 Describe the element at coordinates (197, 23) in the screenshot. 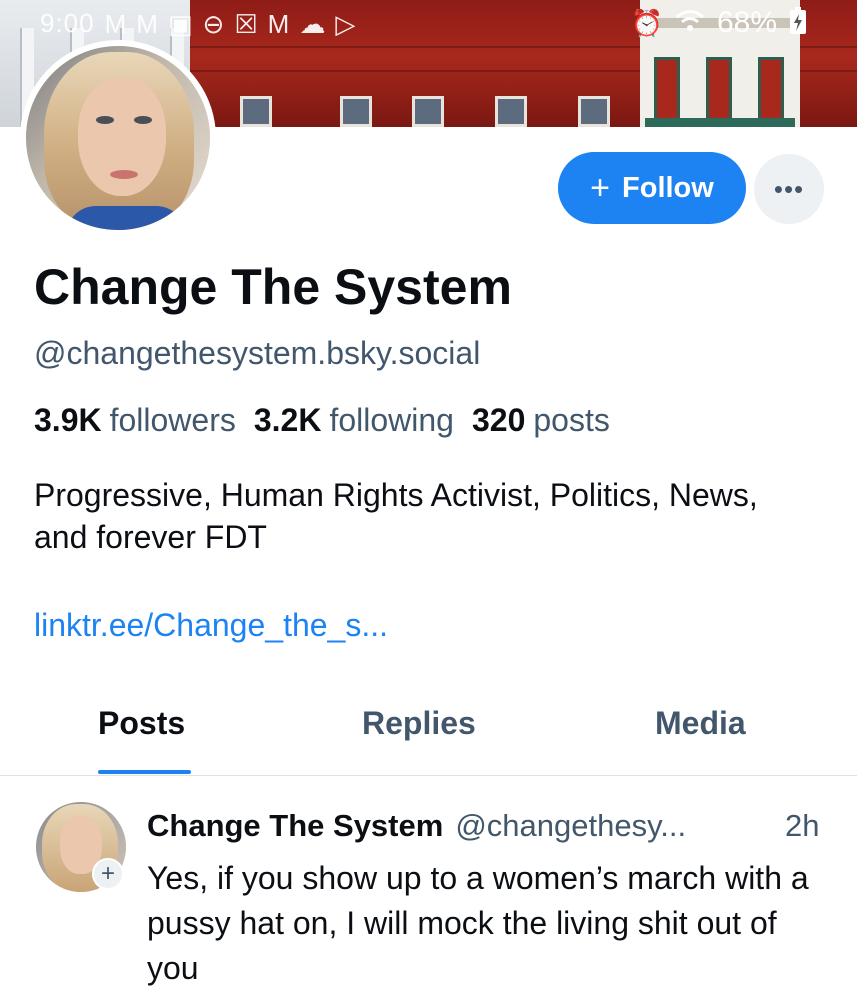

I see `status-bar-left: 9:00 M M ▣ ⊖ ☒ M ☁ ▷` at that location.